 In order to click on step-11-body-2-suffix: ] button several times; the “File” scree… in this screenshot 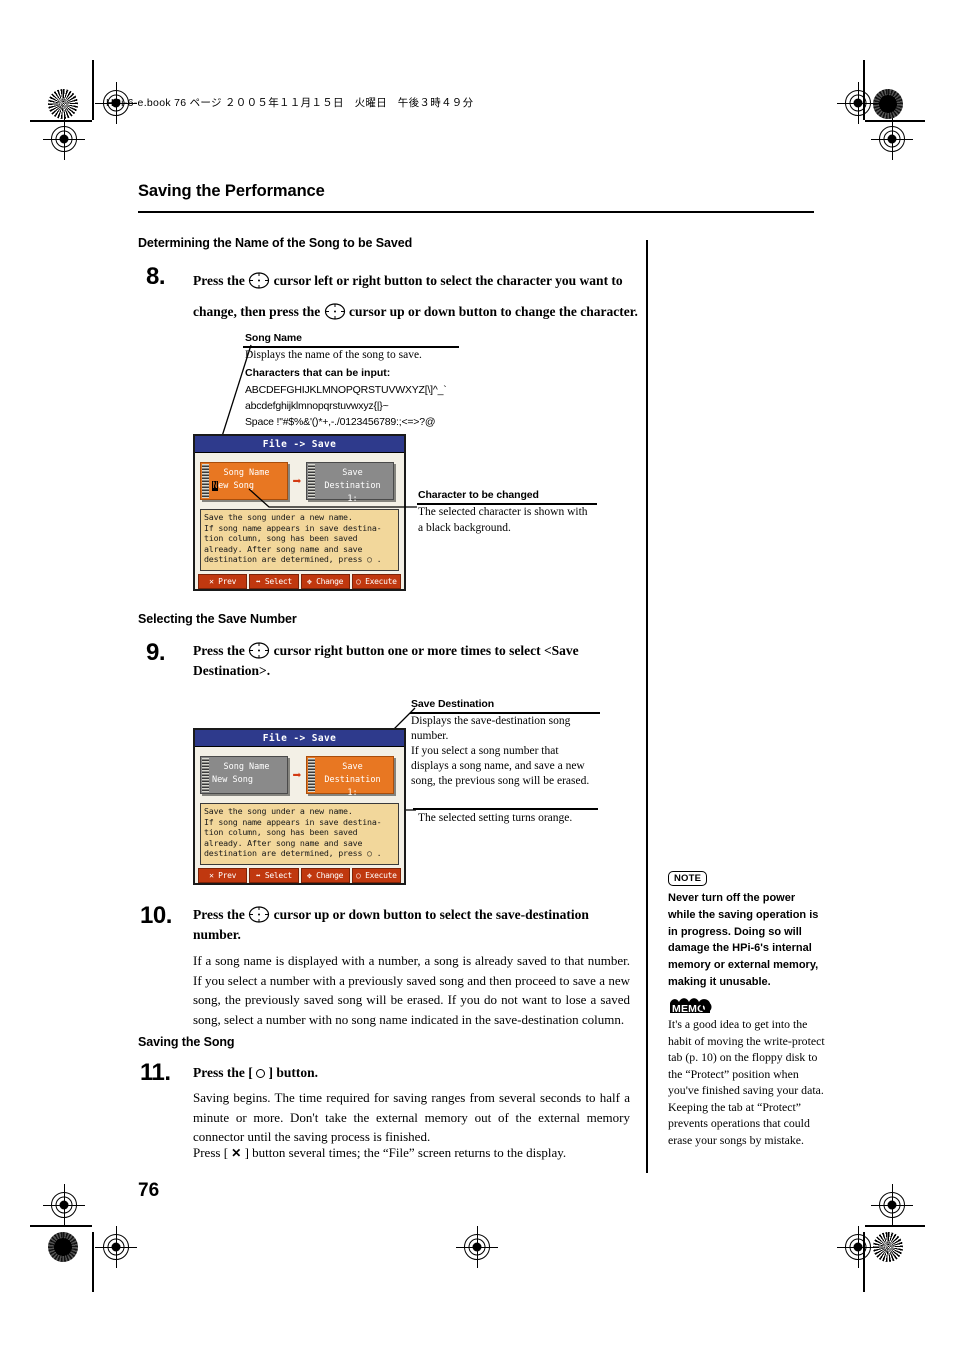, I will do `click(405, 1152)`.